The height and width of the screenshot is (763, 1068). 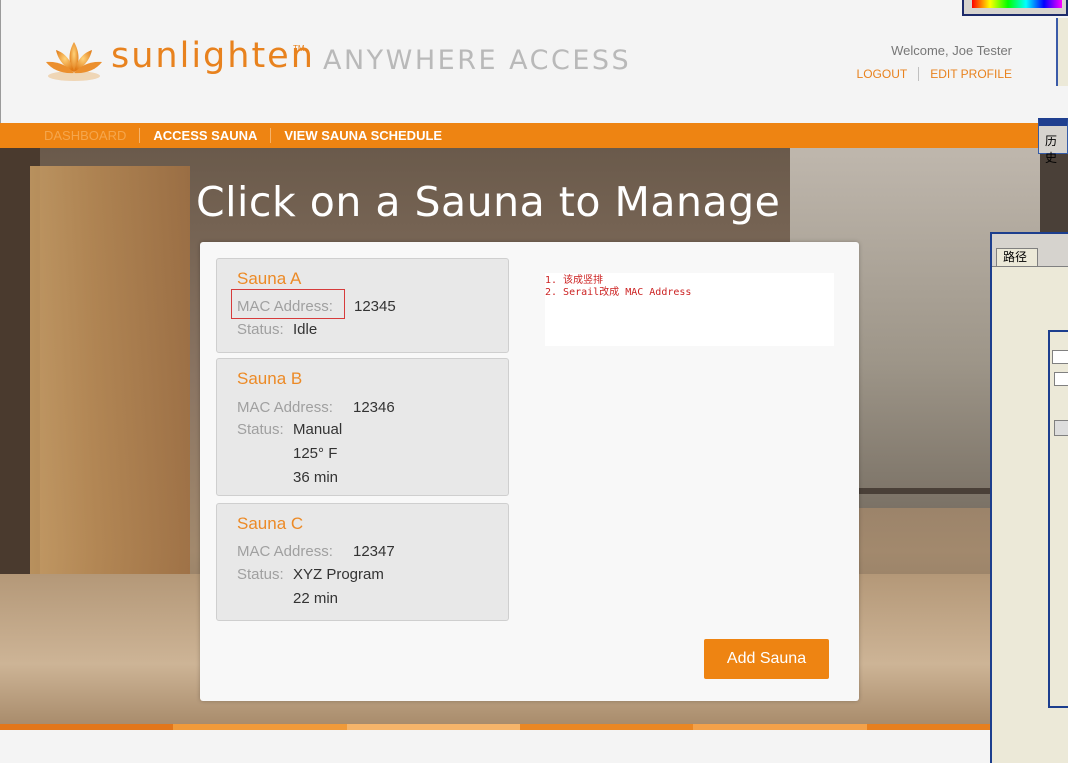 I want to click on background-sauna-wall, so click(x=110, y=376).